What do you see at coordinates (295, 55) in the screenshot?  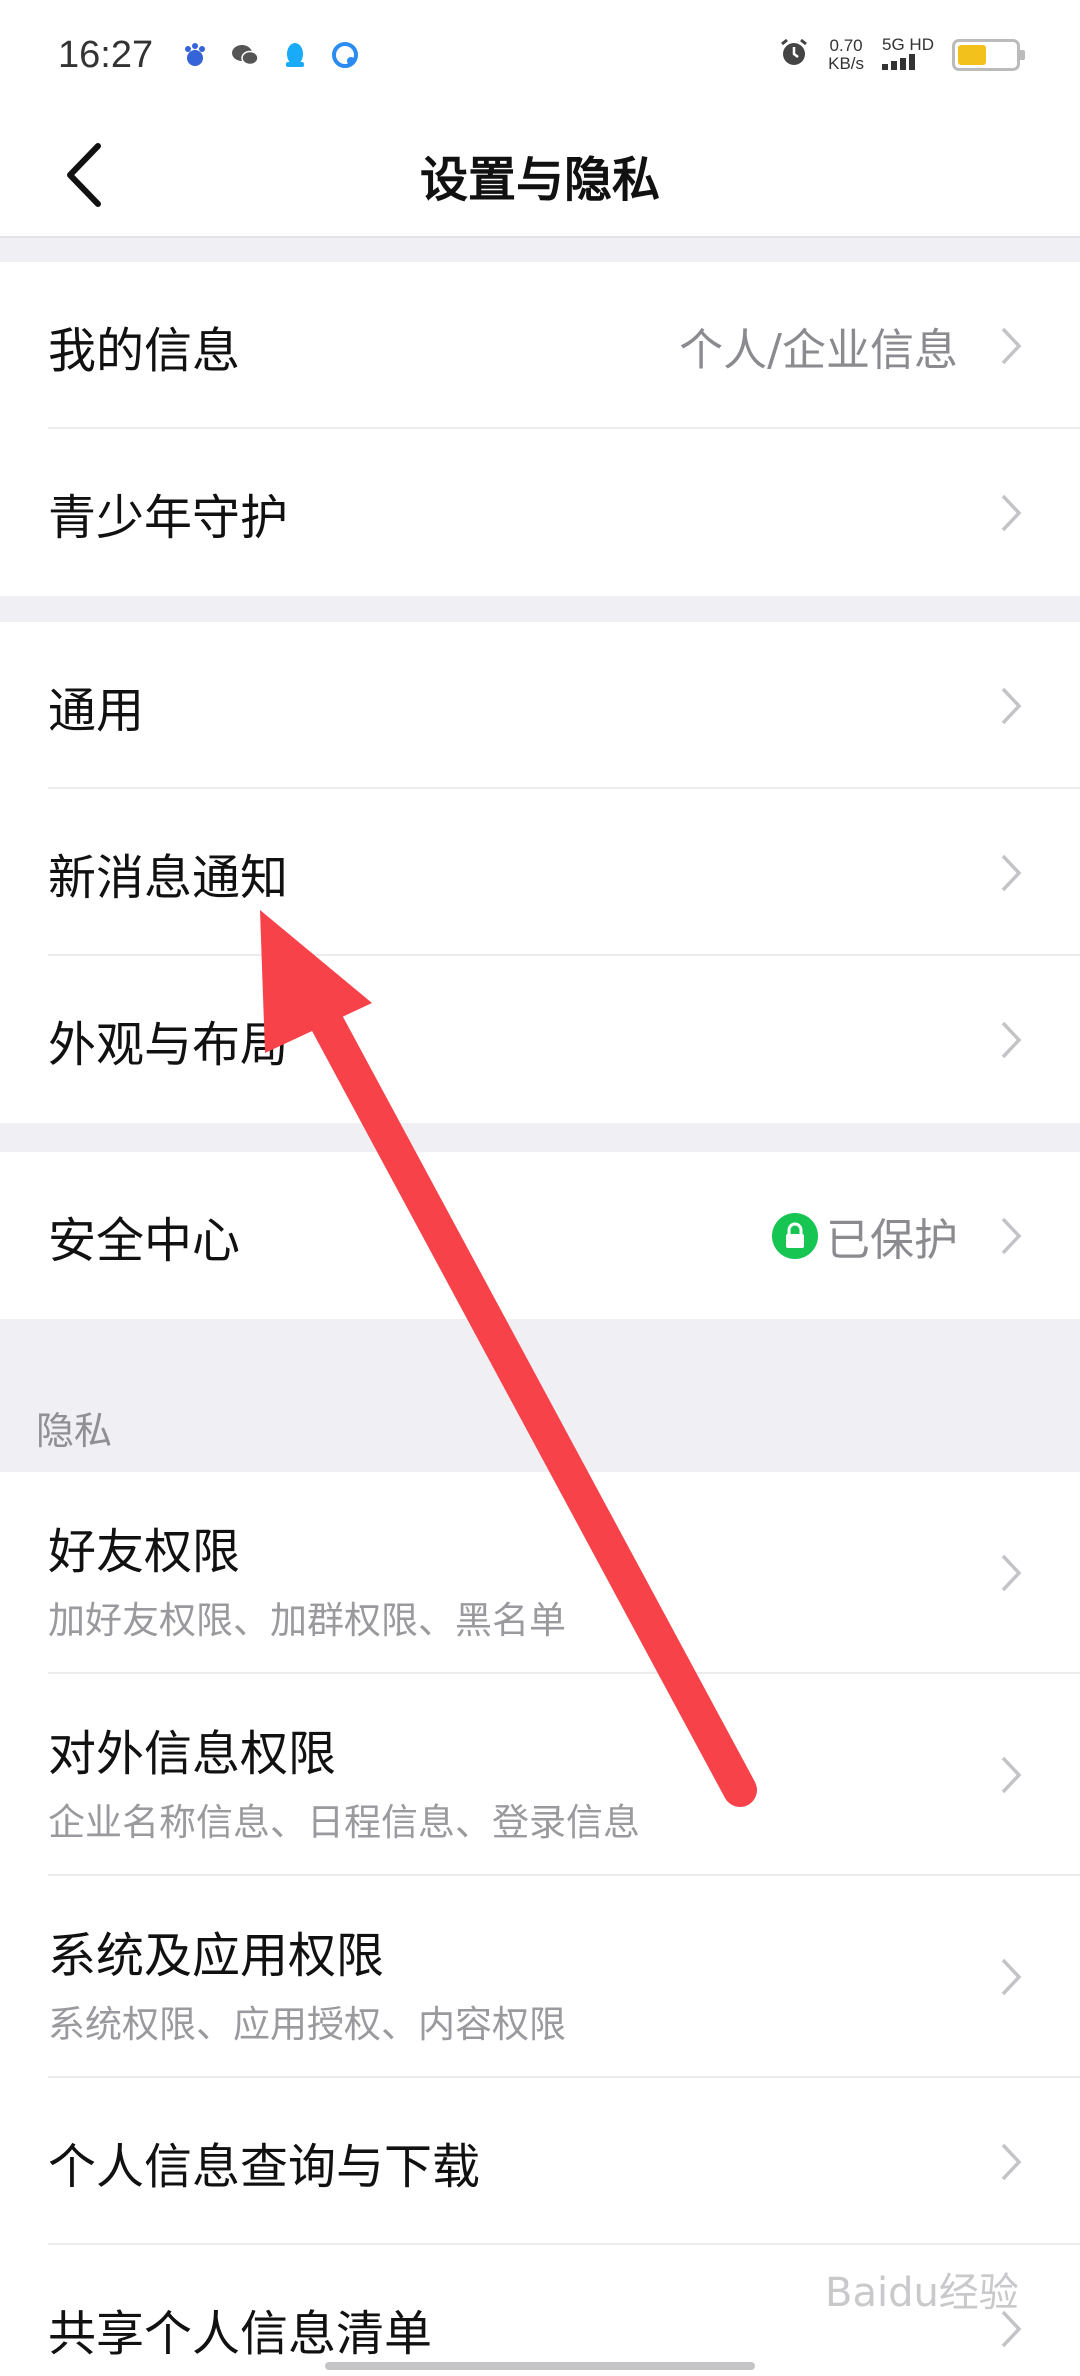 I see `qq-icon` at bounding box center [295, 55].